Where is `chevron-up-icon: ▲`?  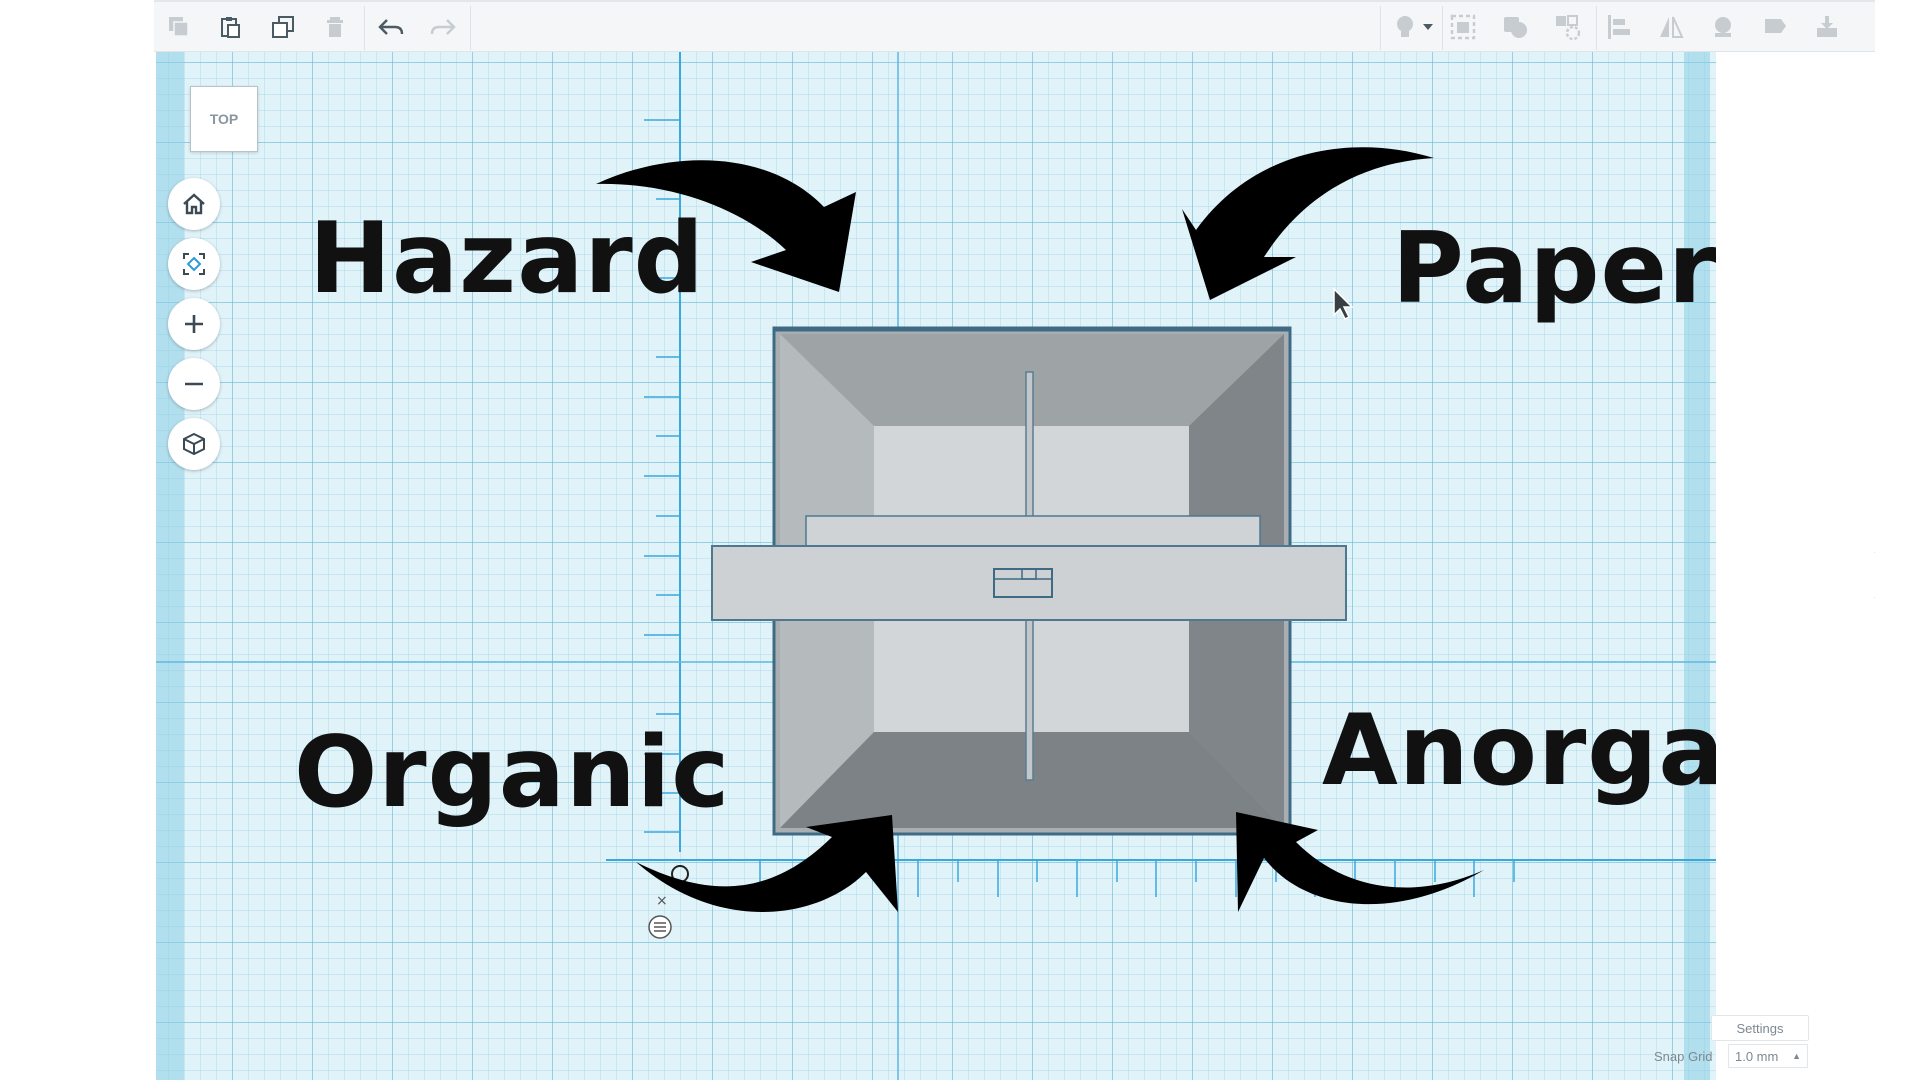 chevron-up-icon: ▲ is located at coordinates (1796, 1056).